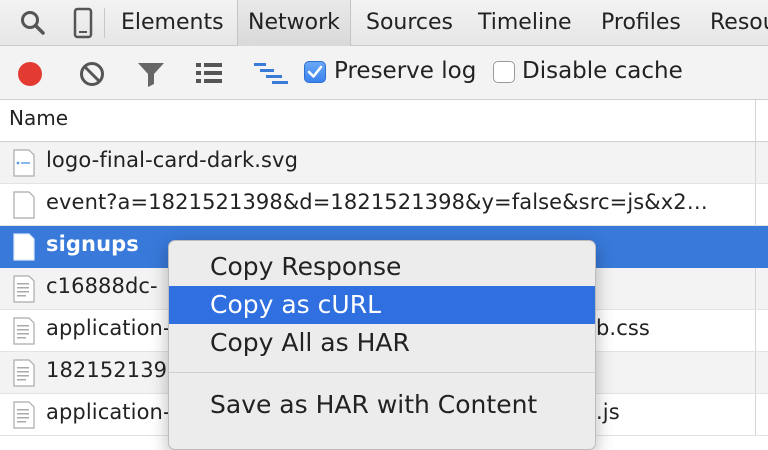 This screenshot has width=768, height=450. What do you see at coordinates (384, 121) in the screenshot?
I see `column-header: Name` at bounding box center [384, 121].